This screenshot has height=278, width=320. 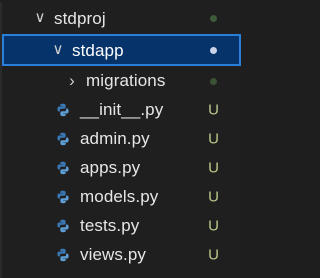 I want to click on tree-item-label: models.py, so click(x=119, y=196).